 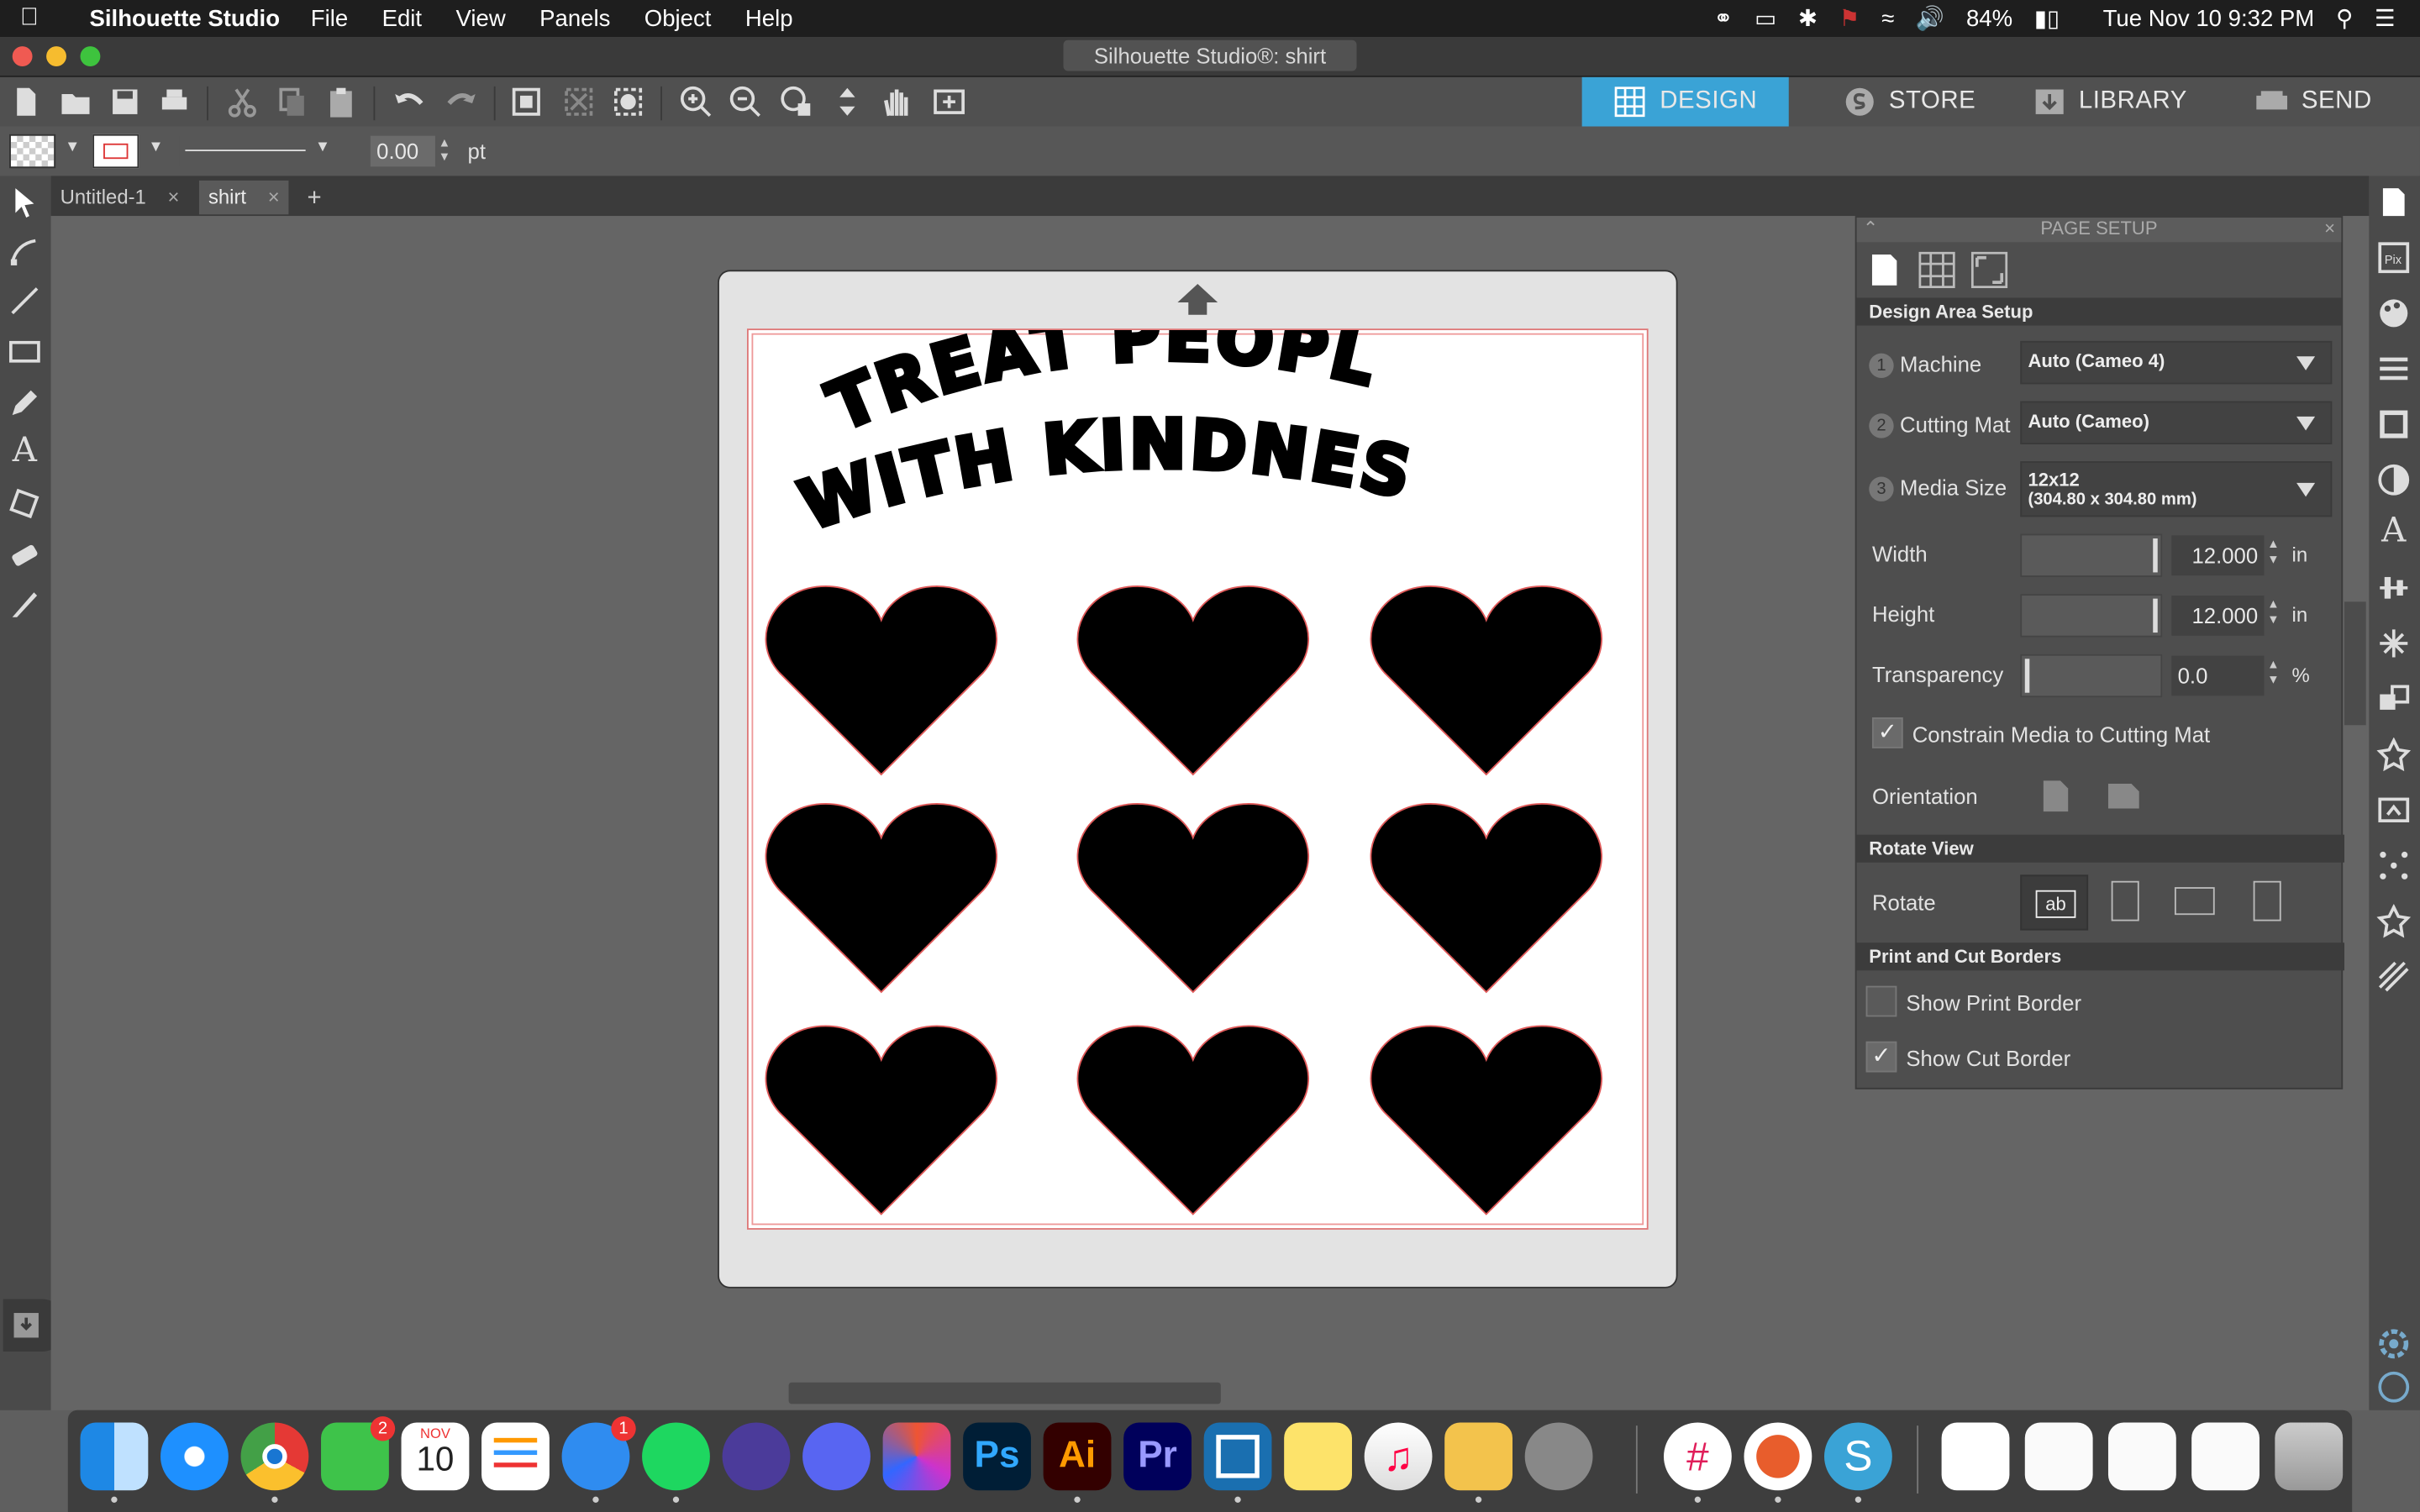 What do you see at coordinates (2393, 754) in the screenshot?
I see `modify-star-icon` at bounding box center [2393, 754].